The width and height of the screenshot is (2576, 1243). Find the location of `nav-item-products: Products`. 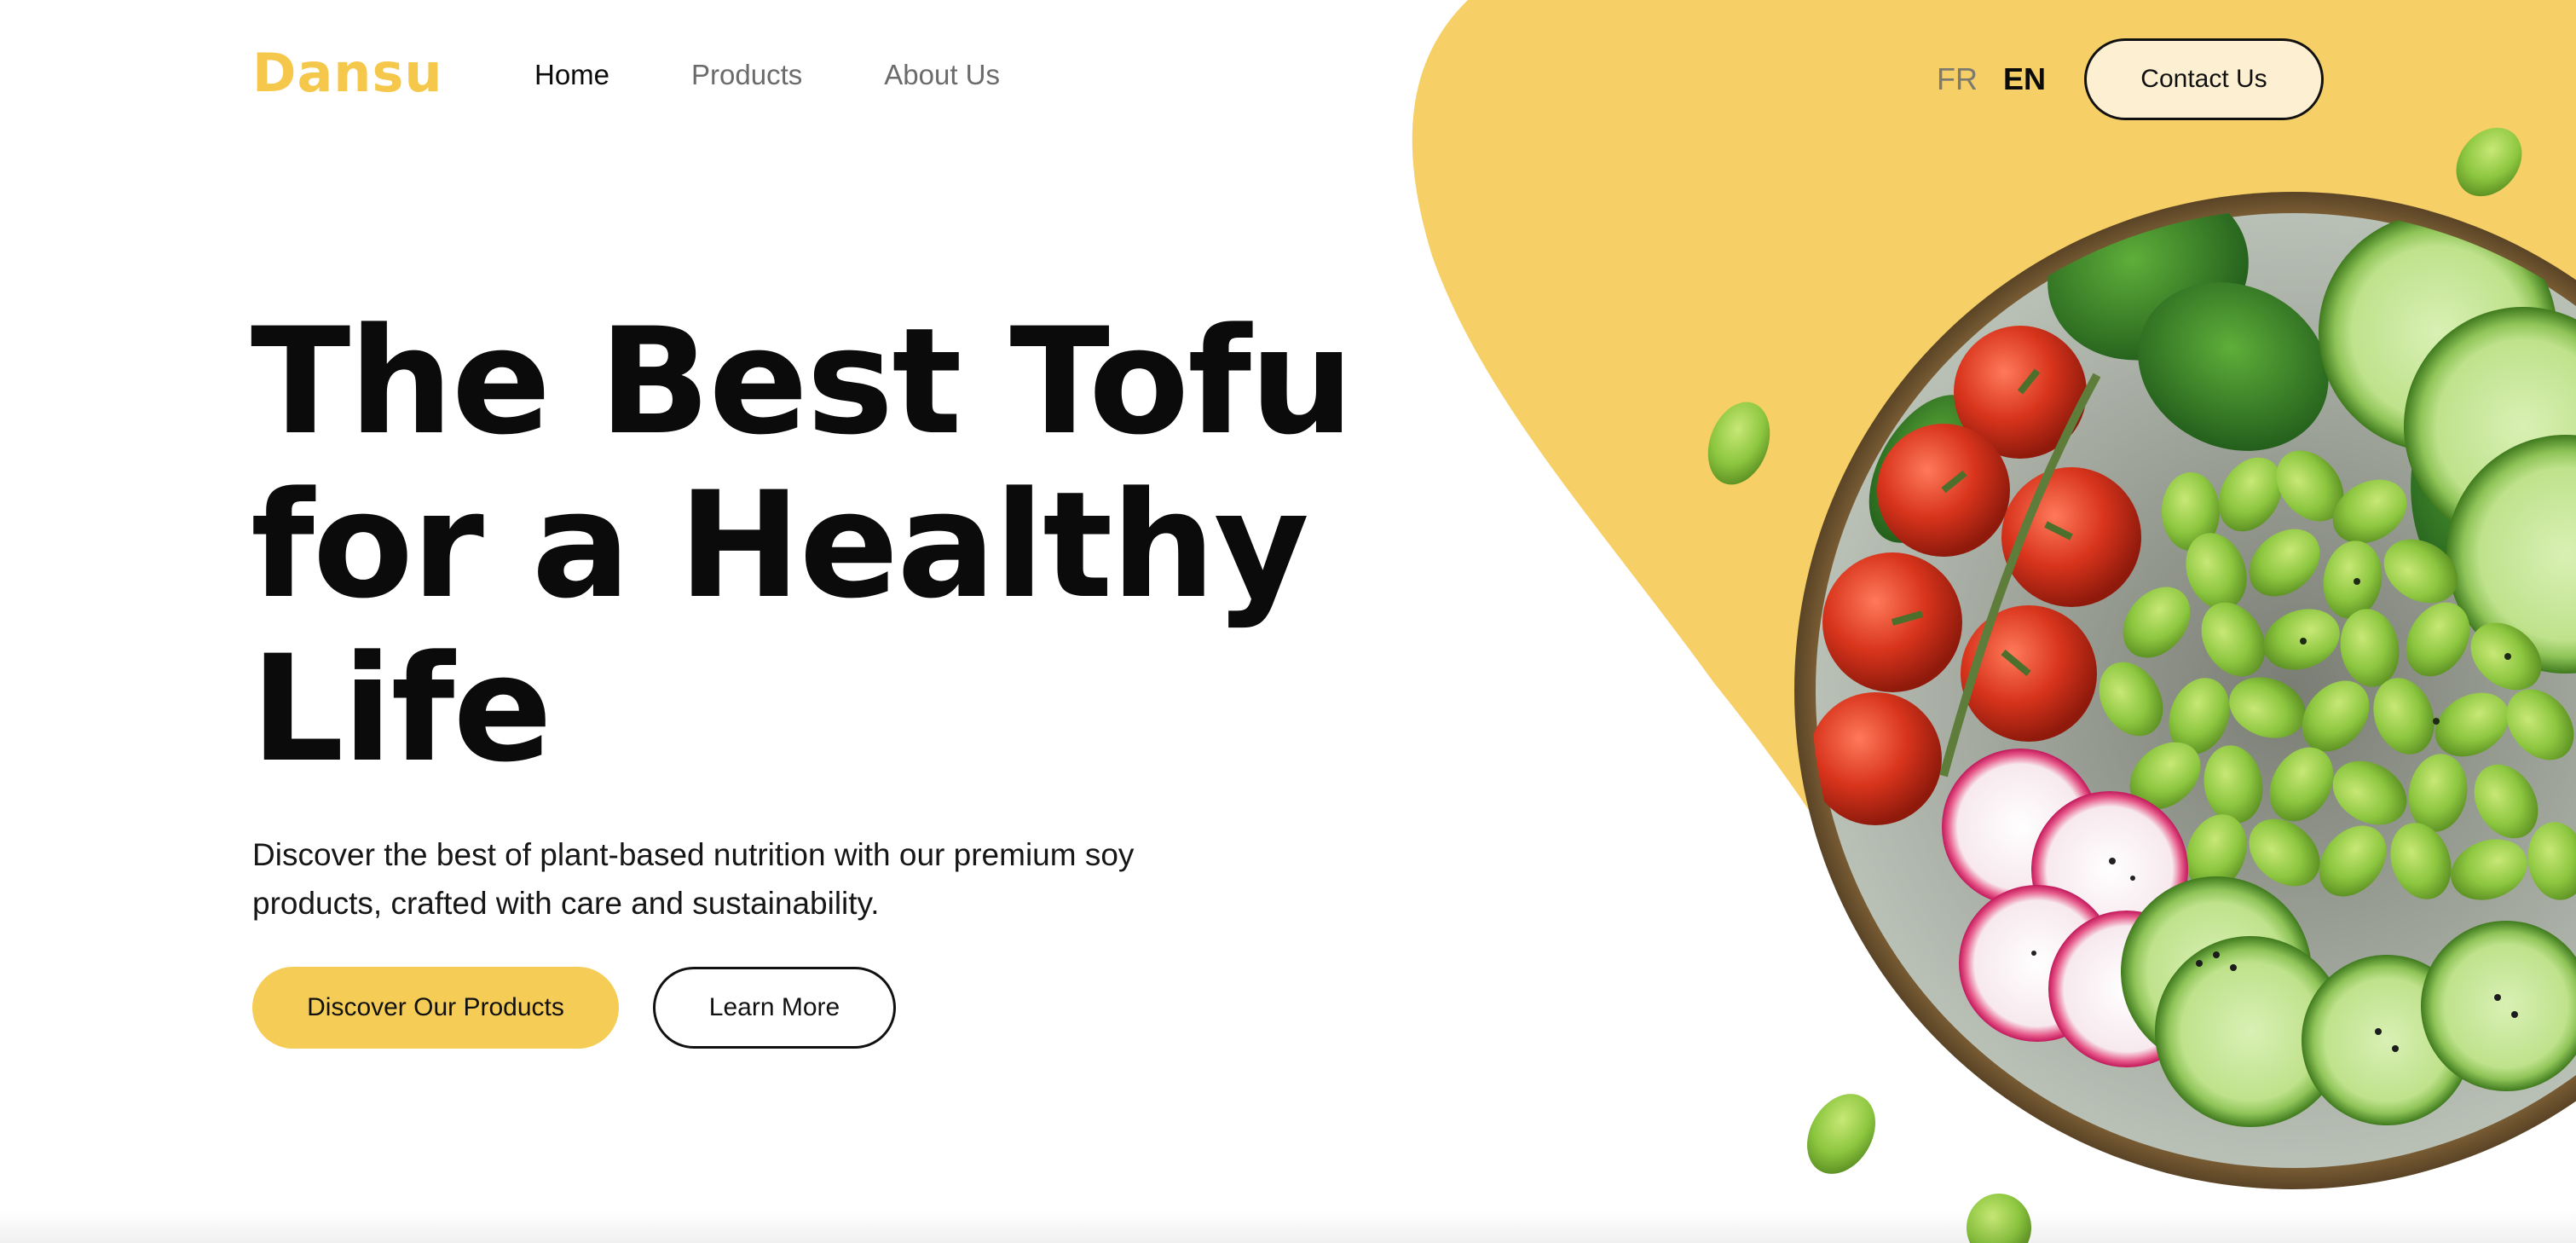

nav-item-products: Products is located at coordinates (746, 75).